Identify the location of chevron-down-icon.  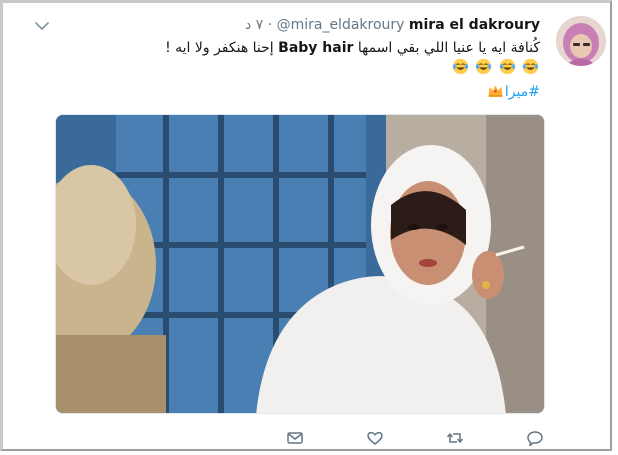
(42, 26).